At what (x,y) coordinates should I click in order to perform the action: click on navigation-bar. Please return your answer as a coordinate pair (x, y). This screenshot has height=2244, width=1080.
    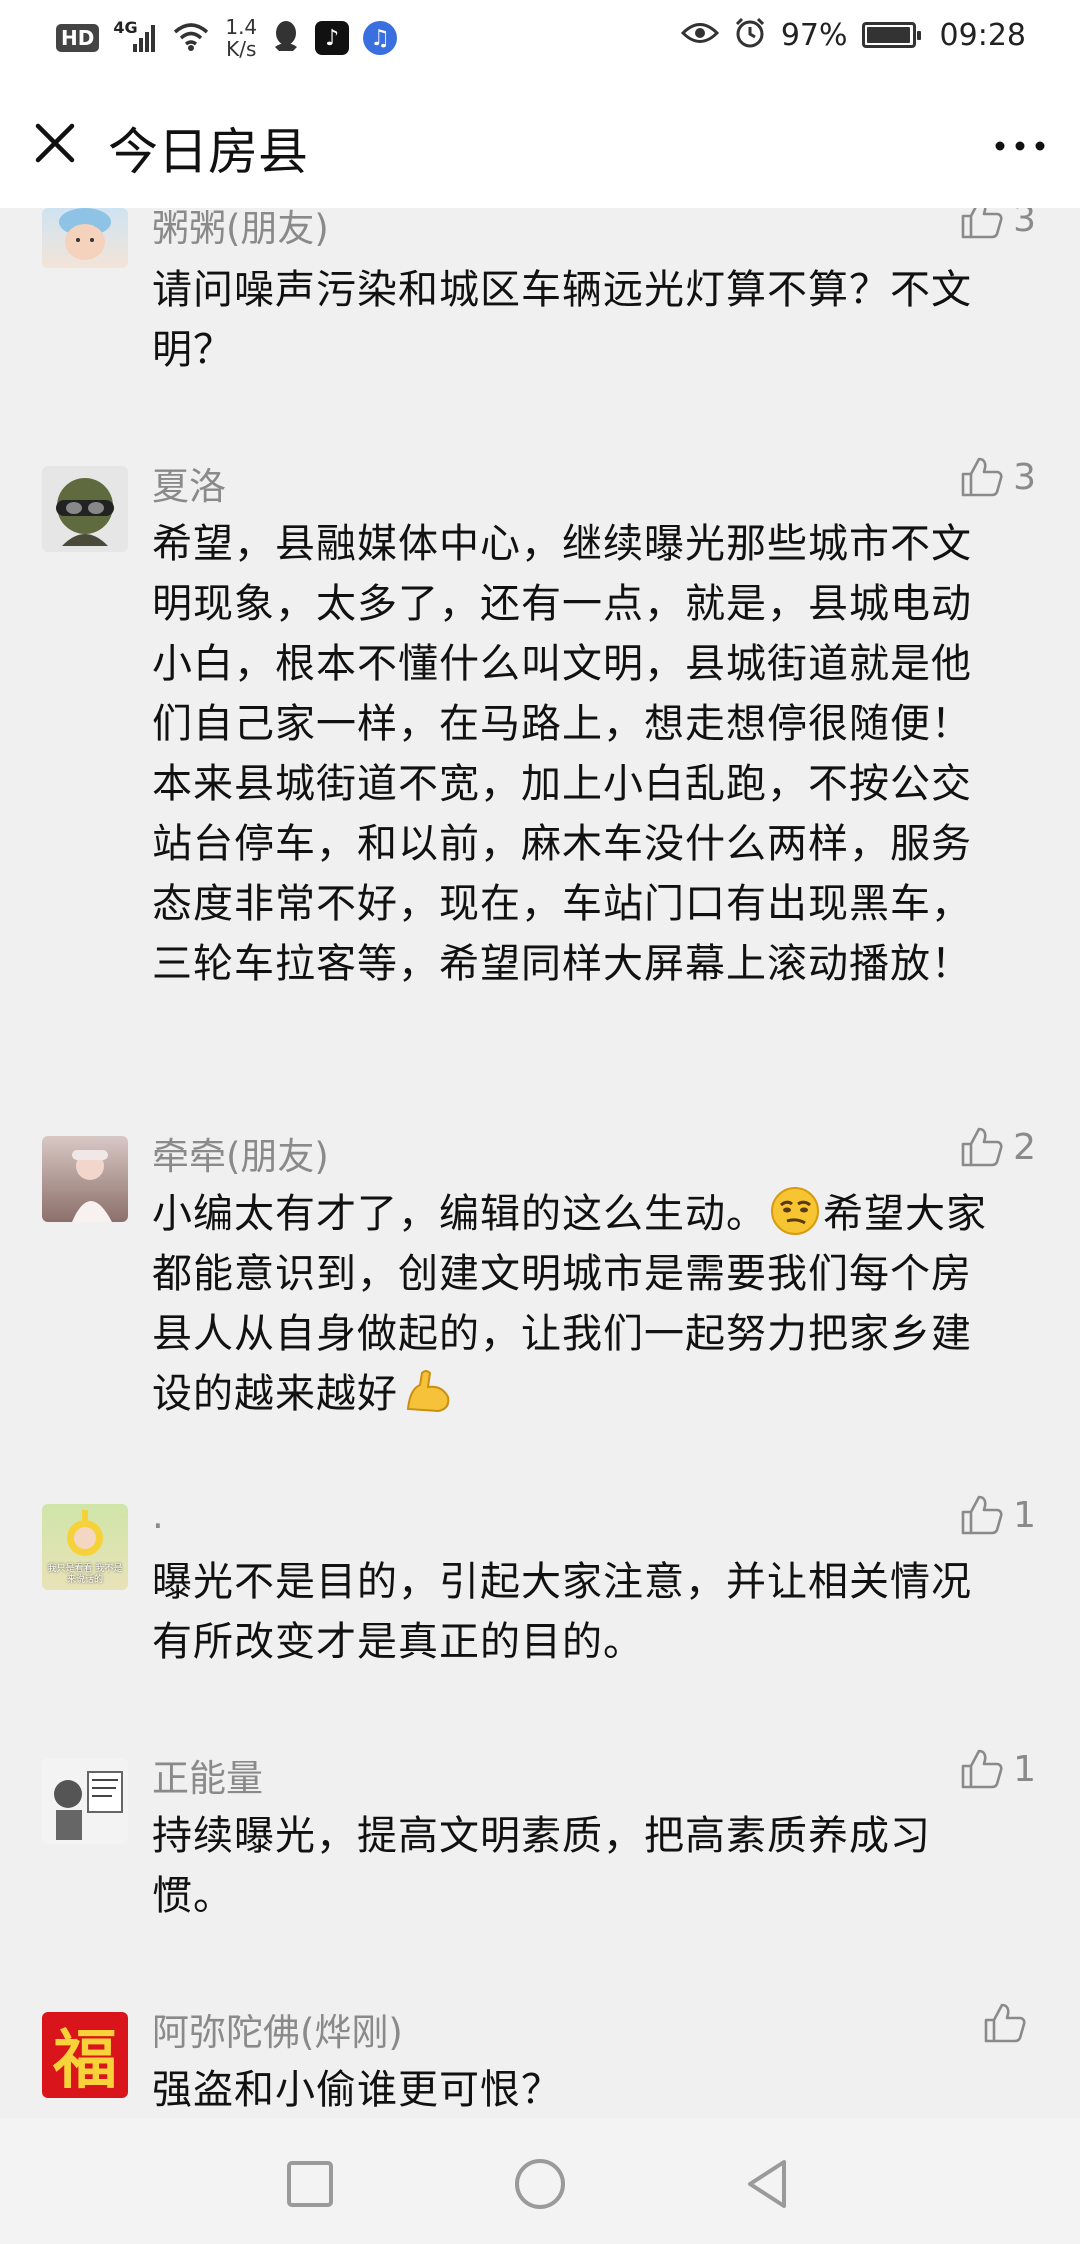
    Looking at the image, I should click on (540, 2181).